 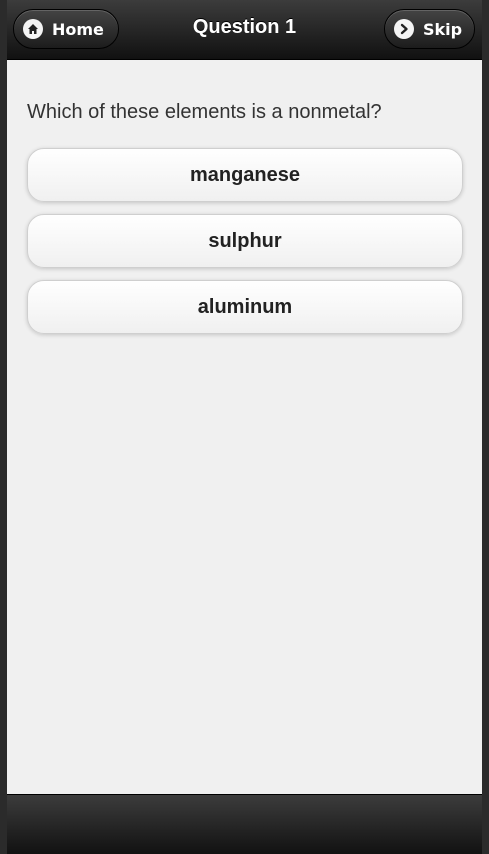 I want to click on footer-bar, so click(x=244, y=824).